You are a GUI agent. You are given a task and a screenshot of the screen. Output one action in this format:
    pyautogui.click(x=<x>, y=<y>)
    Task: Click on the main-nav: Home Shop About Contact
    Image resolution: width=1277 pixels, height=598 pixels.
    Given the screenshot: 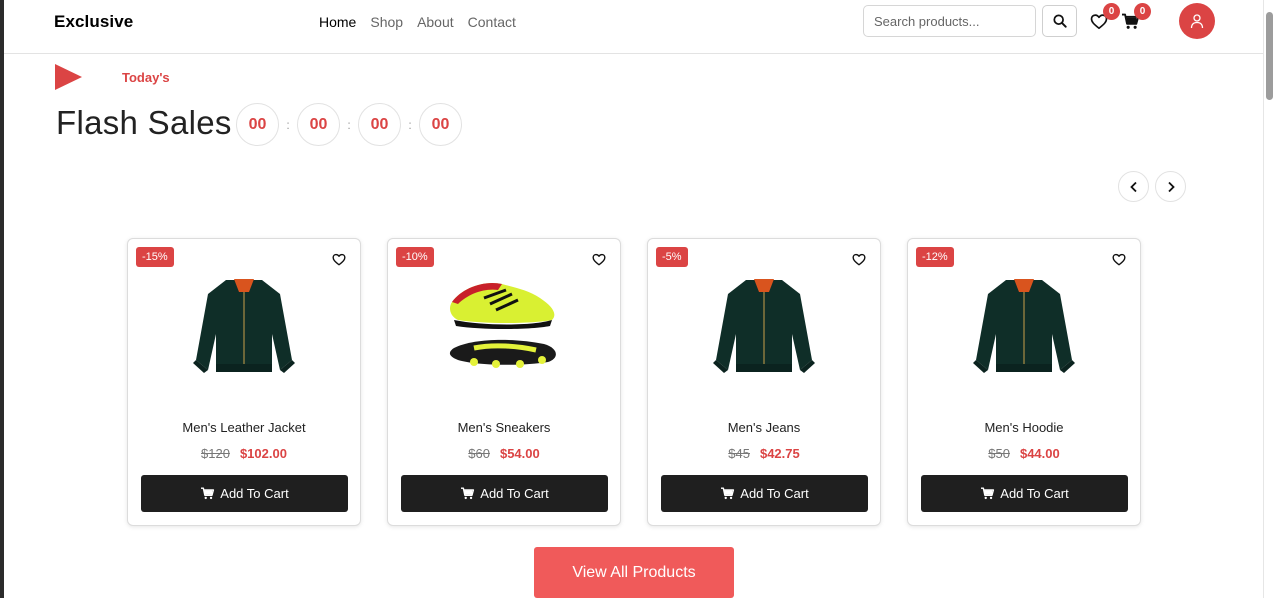 What is the action you would take?
    pyautogui.click(x=417, y=22)
    